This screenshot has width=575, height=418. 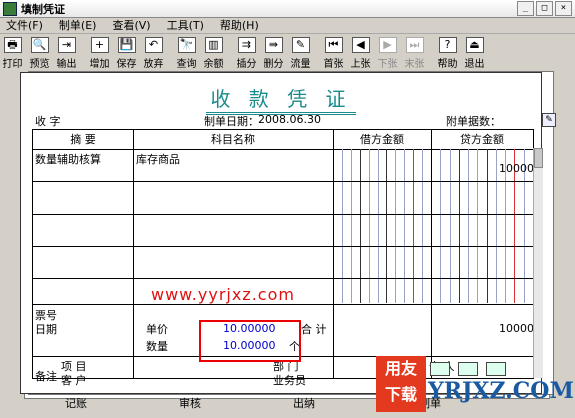 I want to click on toolbar-label: 删分, so click(x=273, y=64).